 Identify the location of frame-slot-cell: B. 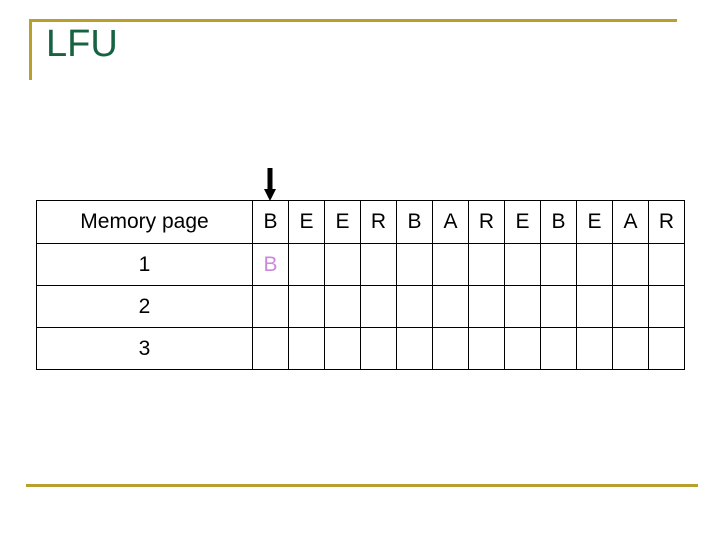
(270, 264).